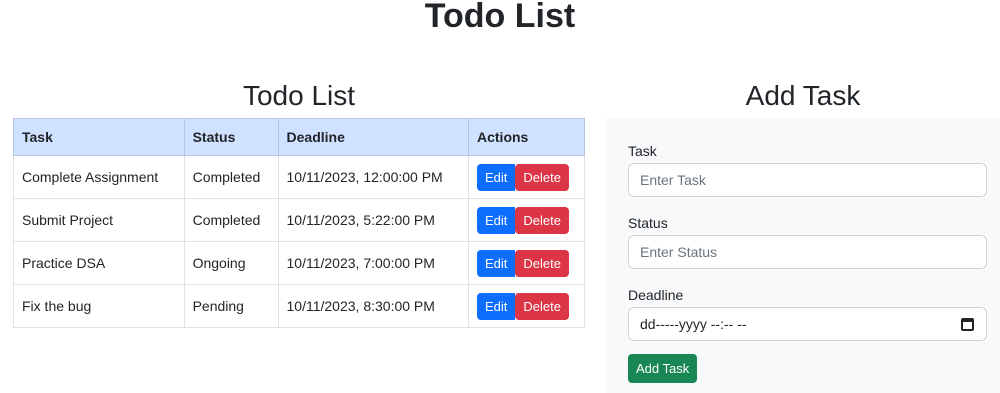  Describe the element at coordinates (807, 180) in the screenshot. I see `task-input` at that location.